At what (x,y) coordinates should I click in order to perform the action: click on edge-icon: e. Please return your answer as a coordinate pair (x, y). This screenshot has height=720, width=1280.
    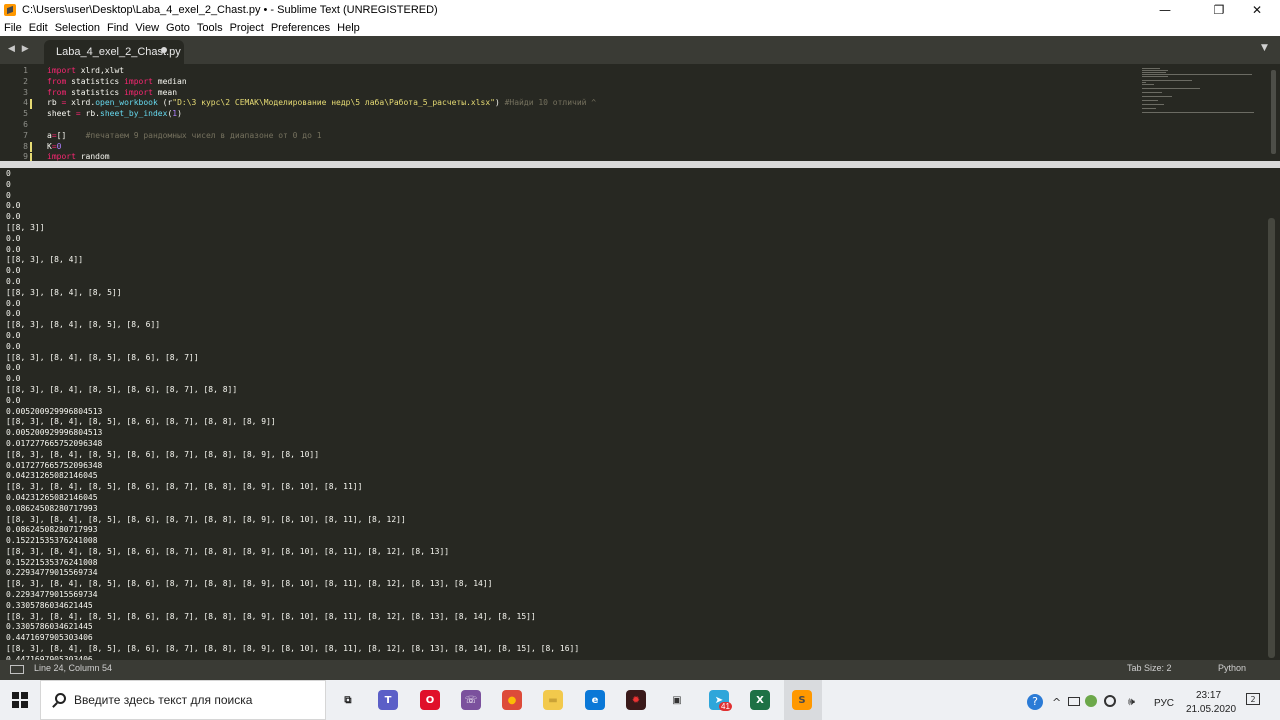
    Looking at the image, I should click on (595, 700).